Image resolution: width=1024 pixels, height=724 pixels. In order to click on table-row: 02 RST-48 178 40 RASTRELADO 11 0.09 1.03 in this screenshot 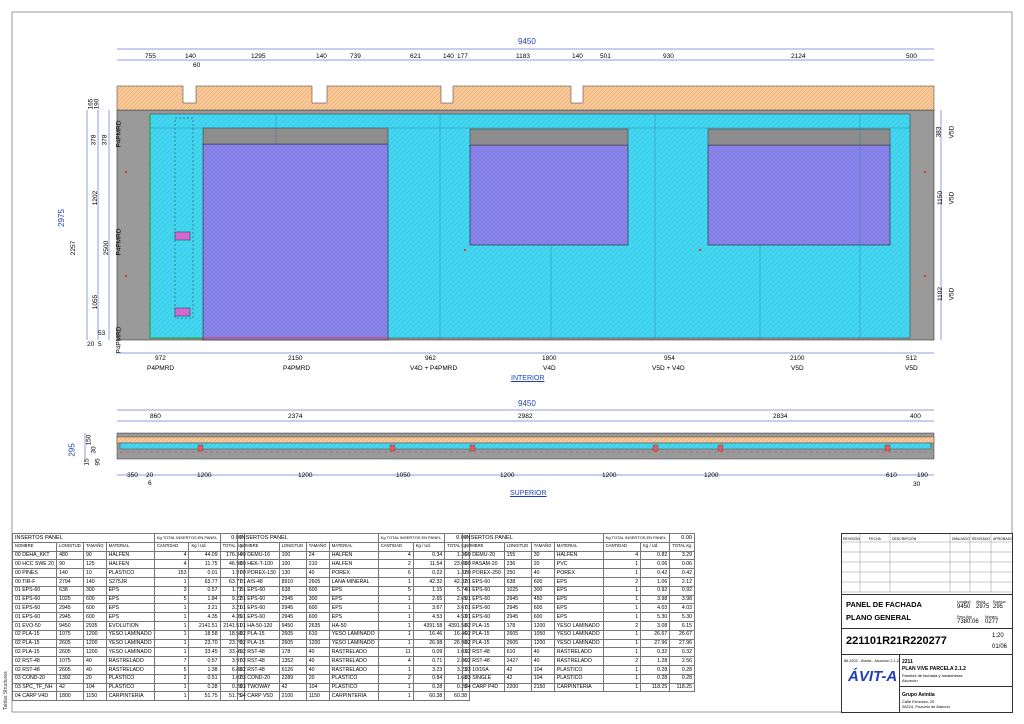, I will do `click(353, 652)`.